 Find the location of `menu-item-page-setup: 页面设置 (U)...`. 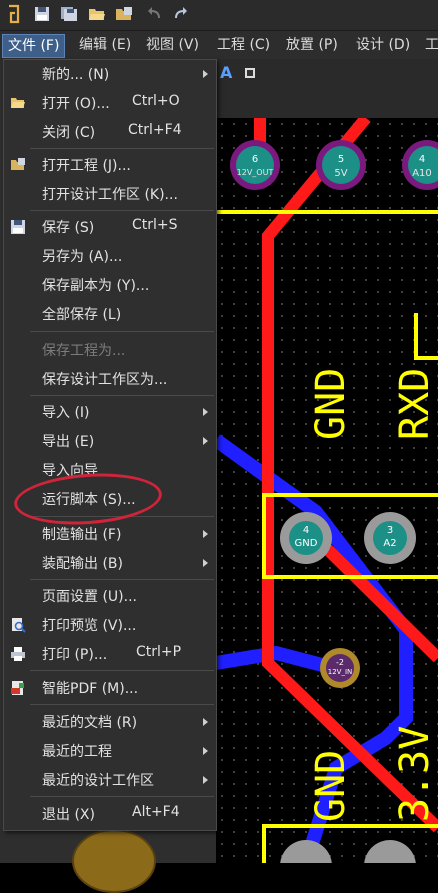

menu-item-page-setup: 页面设置 (U)... is located at coordinates (110, 596).